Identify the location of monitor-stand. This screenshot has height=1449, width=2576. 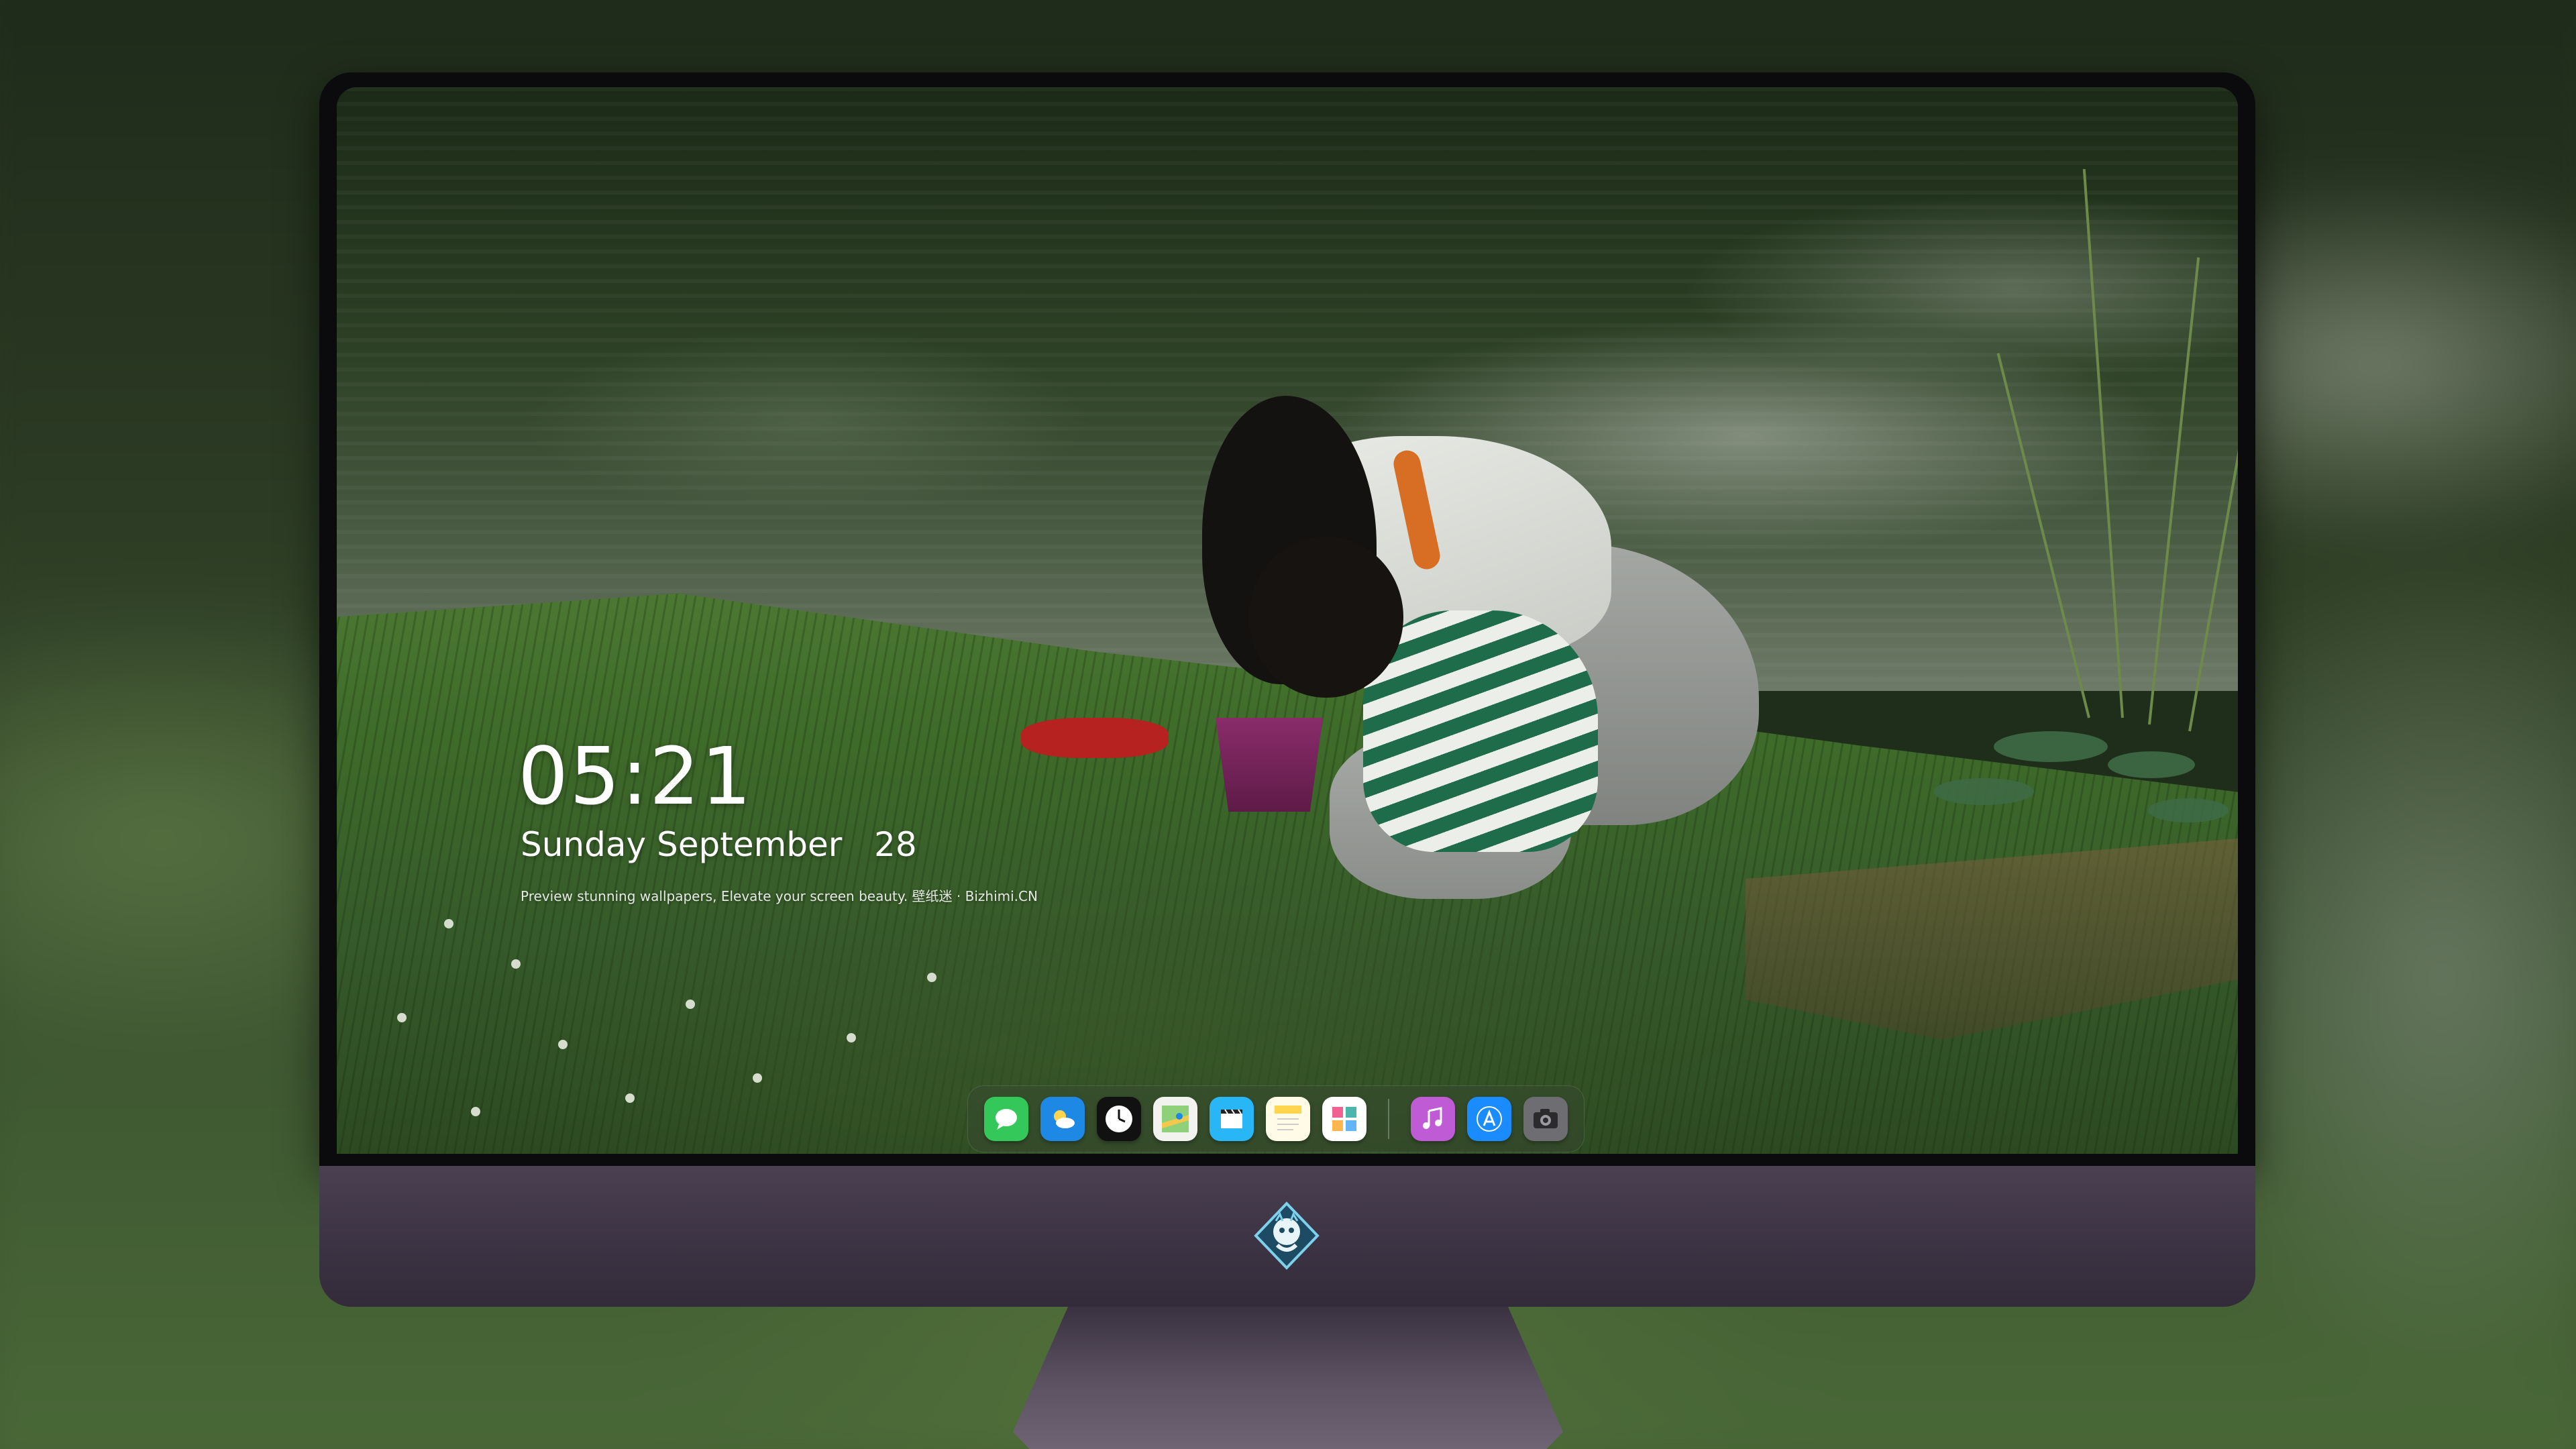
(1288, 1378).